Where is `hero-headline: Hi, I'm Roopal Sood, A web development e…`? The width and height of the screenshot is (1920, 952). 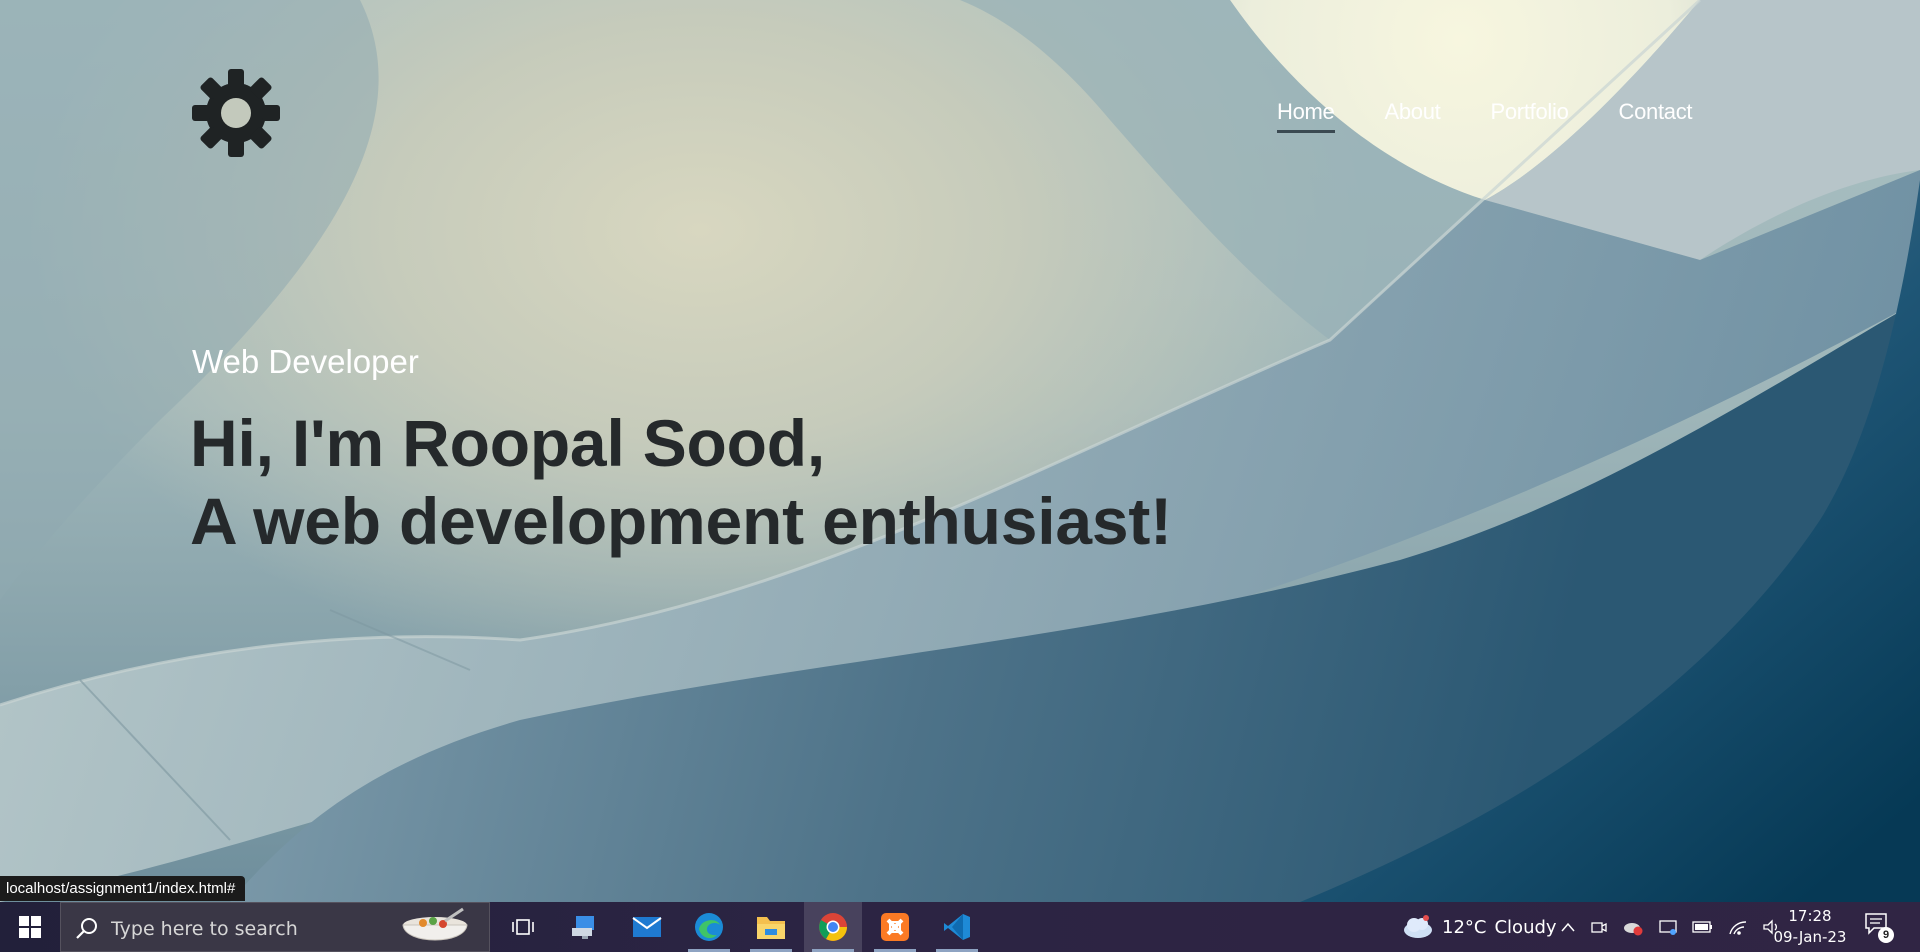
hero-headline: Hi, I'm Roopal Sood, A web development e… is located at coordinates (681, 482).